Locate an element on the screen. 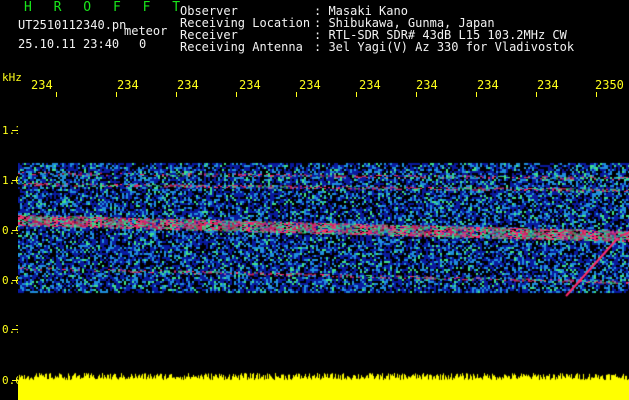 The height and width of the screenshot is (400, 629). file-name-label: UT2510112340.pn is located at coordinates (72, 25).